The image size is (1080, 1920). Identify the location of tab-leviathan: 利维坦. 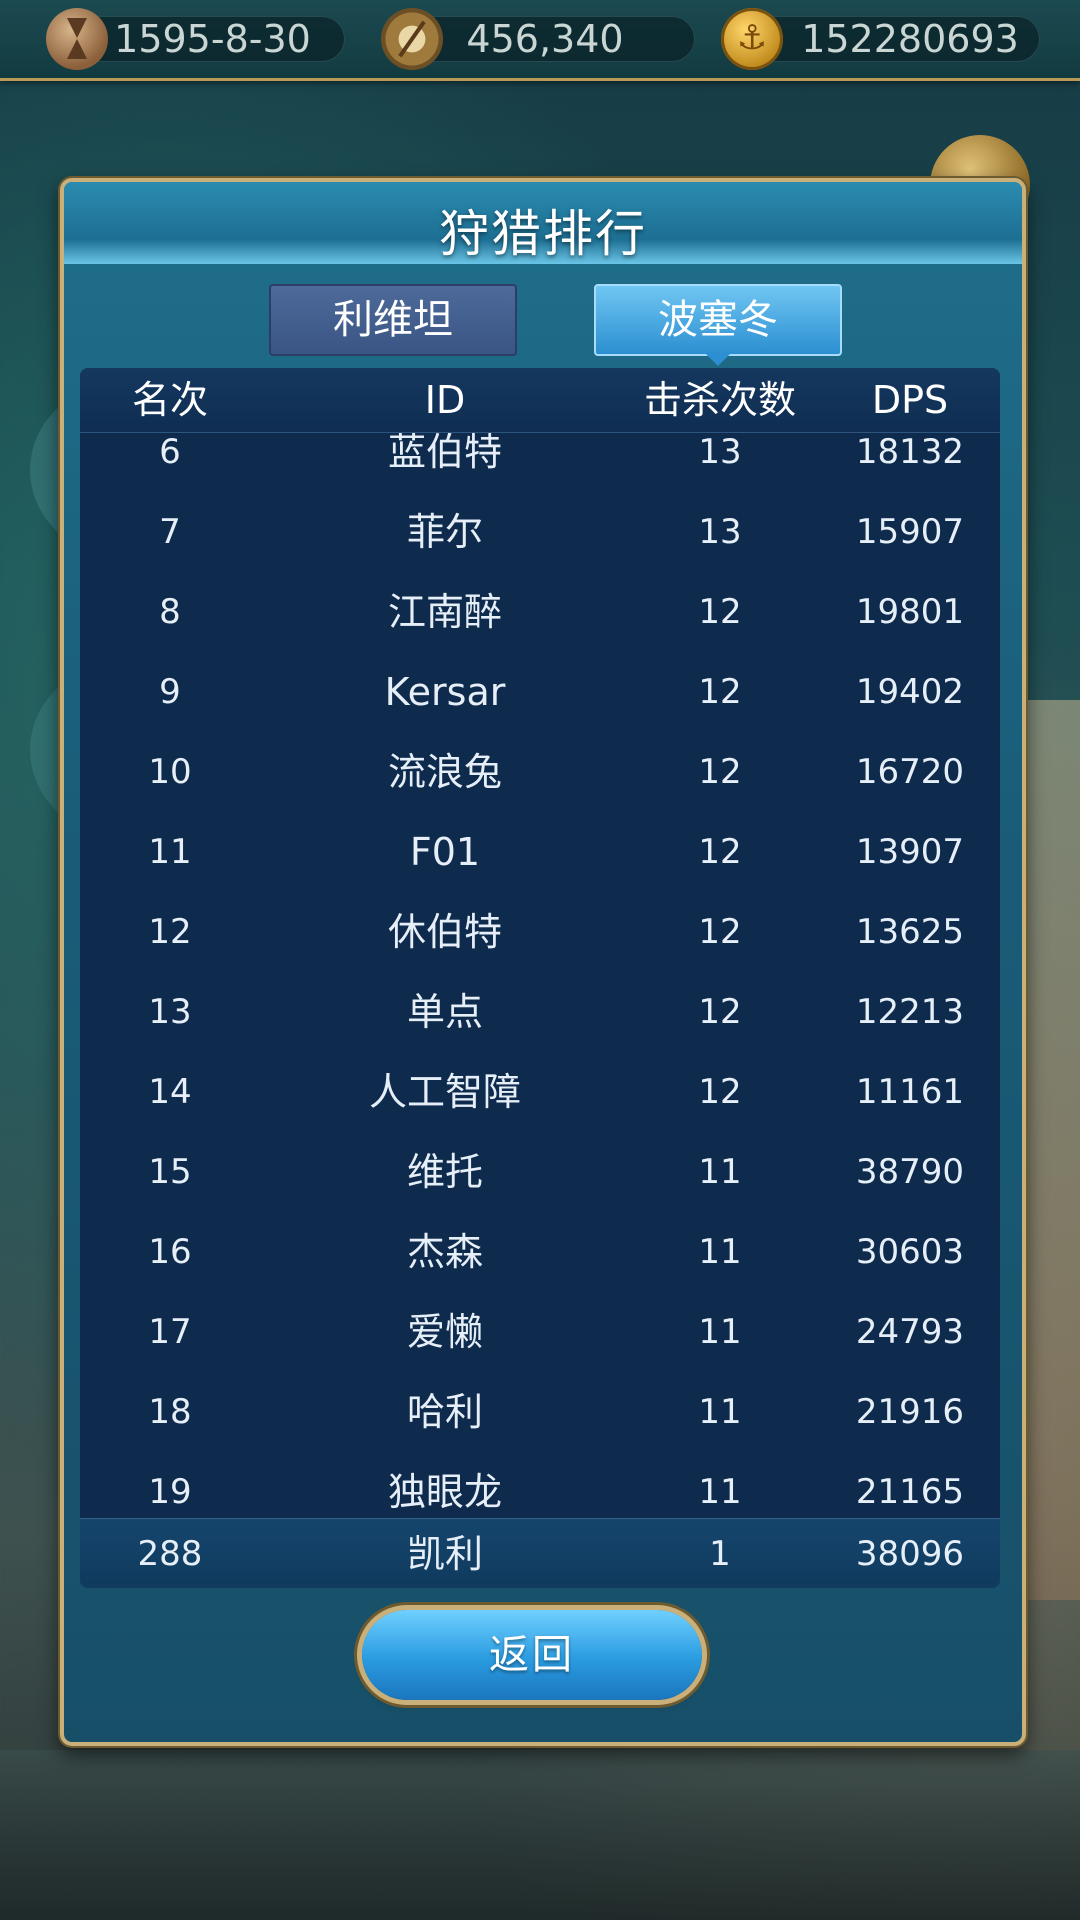
(393, 320).